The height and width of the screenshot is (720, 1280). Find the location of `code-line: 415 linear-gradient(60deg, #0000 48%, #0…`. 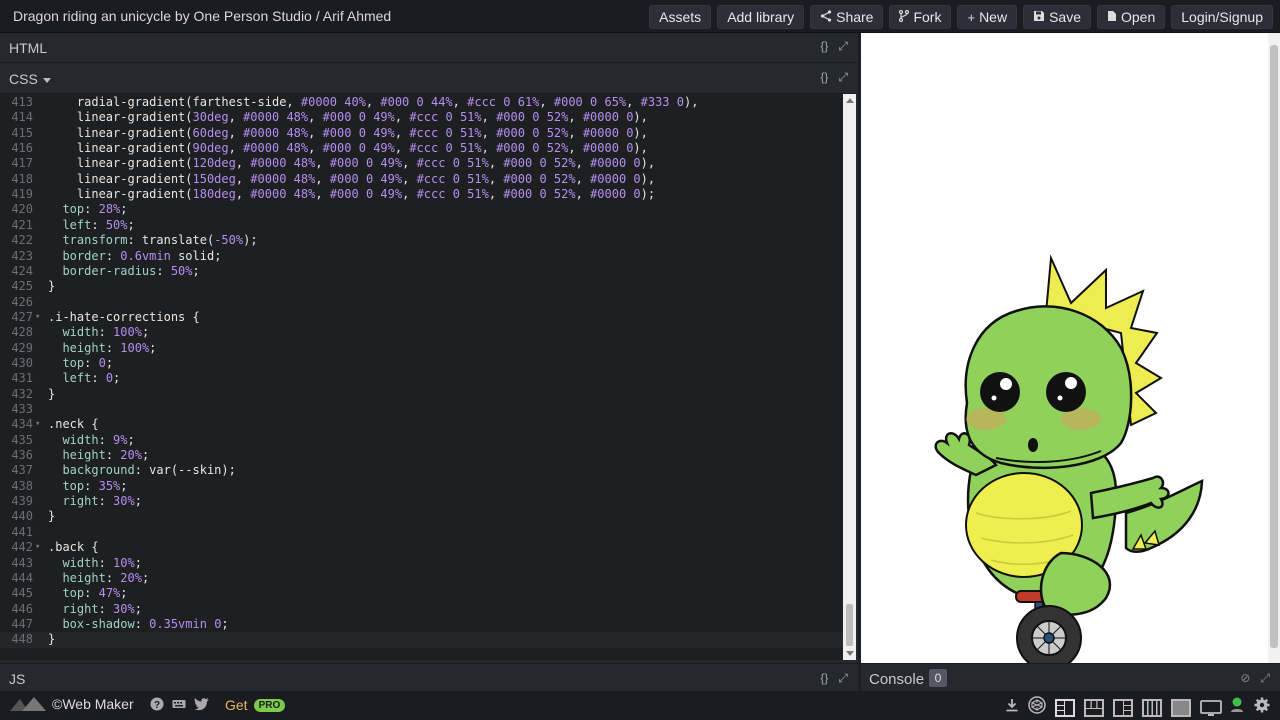

code-line: 415 linear-gradient(60deg, #0000 48%, #0… is located at coordinates (421, 133).